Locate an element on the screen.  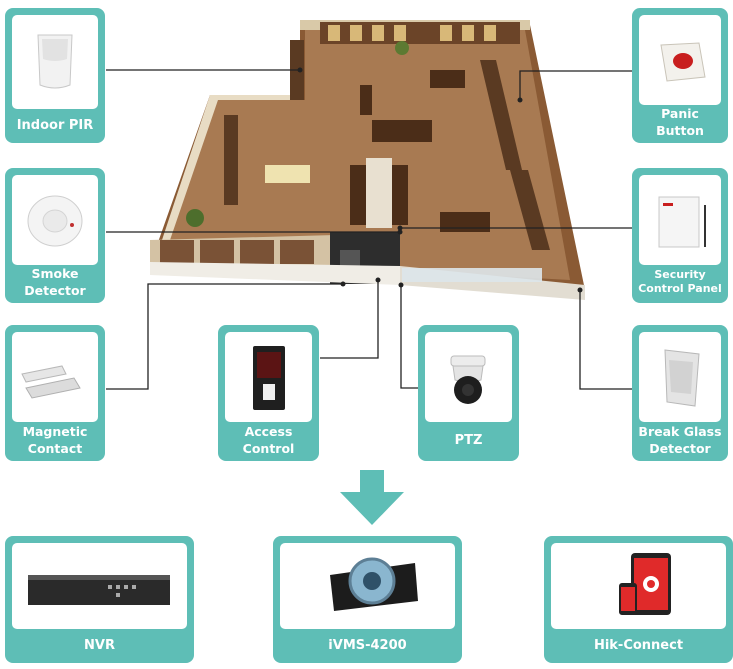
magnetic-contact-label: Magnetic Contact is located at coordinates (55, 441).